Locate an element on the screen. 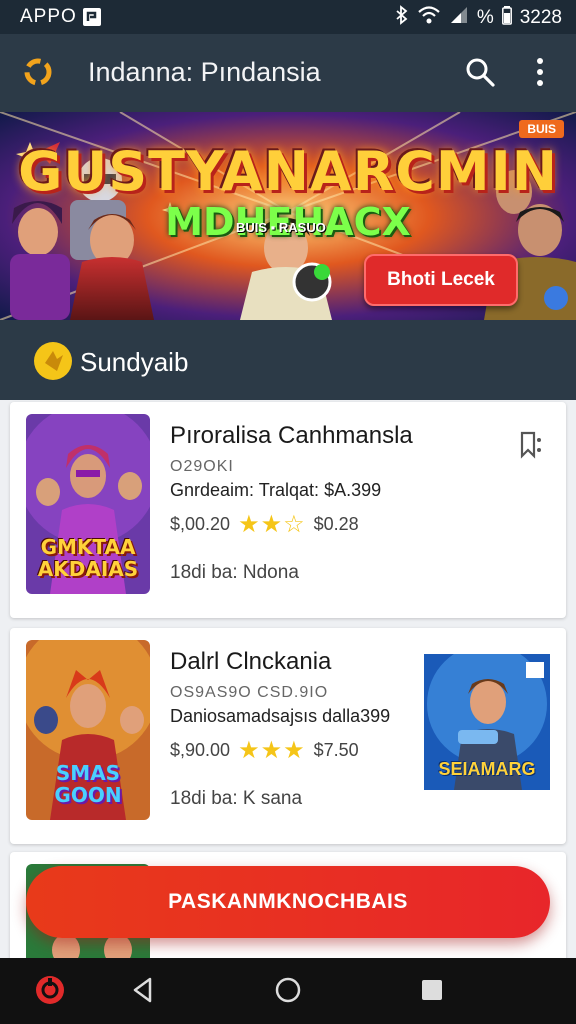 The width and height of the screenshot is (576, 1024). game-meta: 18di ba: K sana is located at coordinates (236, 798).